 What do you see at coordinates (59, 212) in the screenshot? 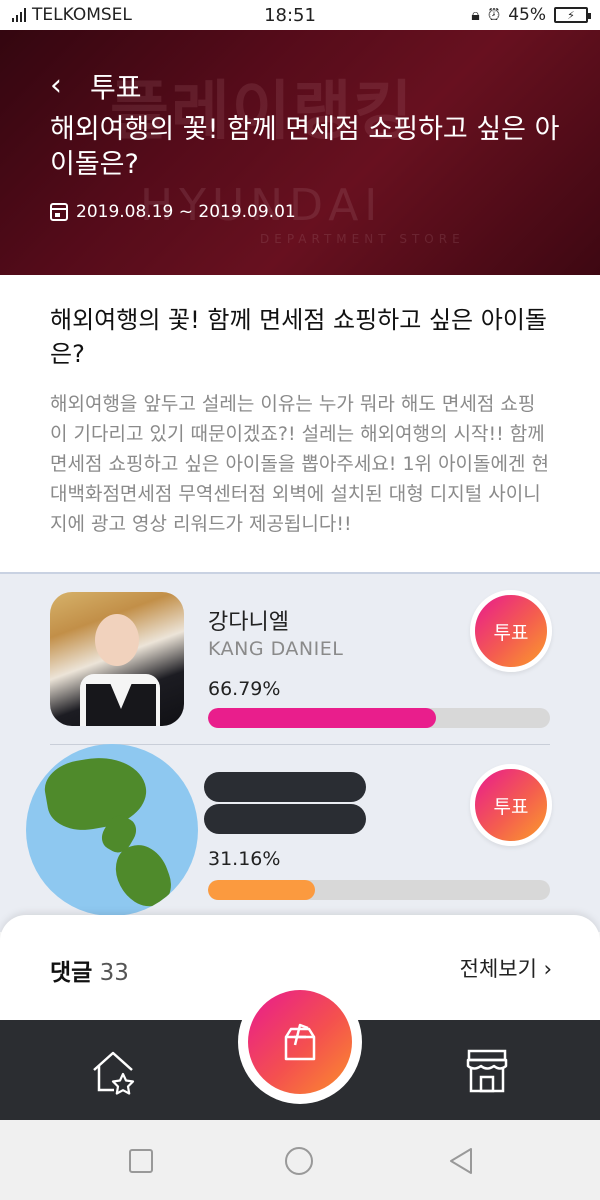
I see `calendar-icon` at bounding box center [59, 212].